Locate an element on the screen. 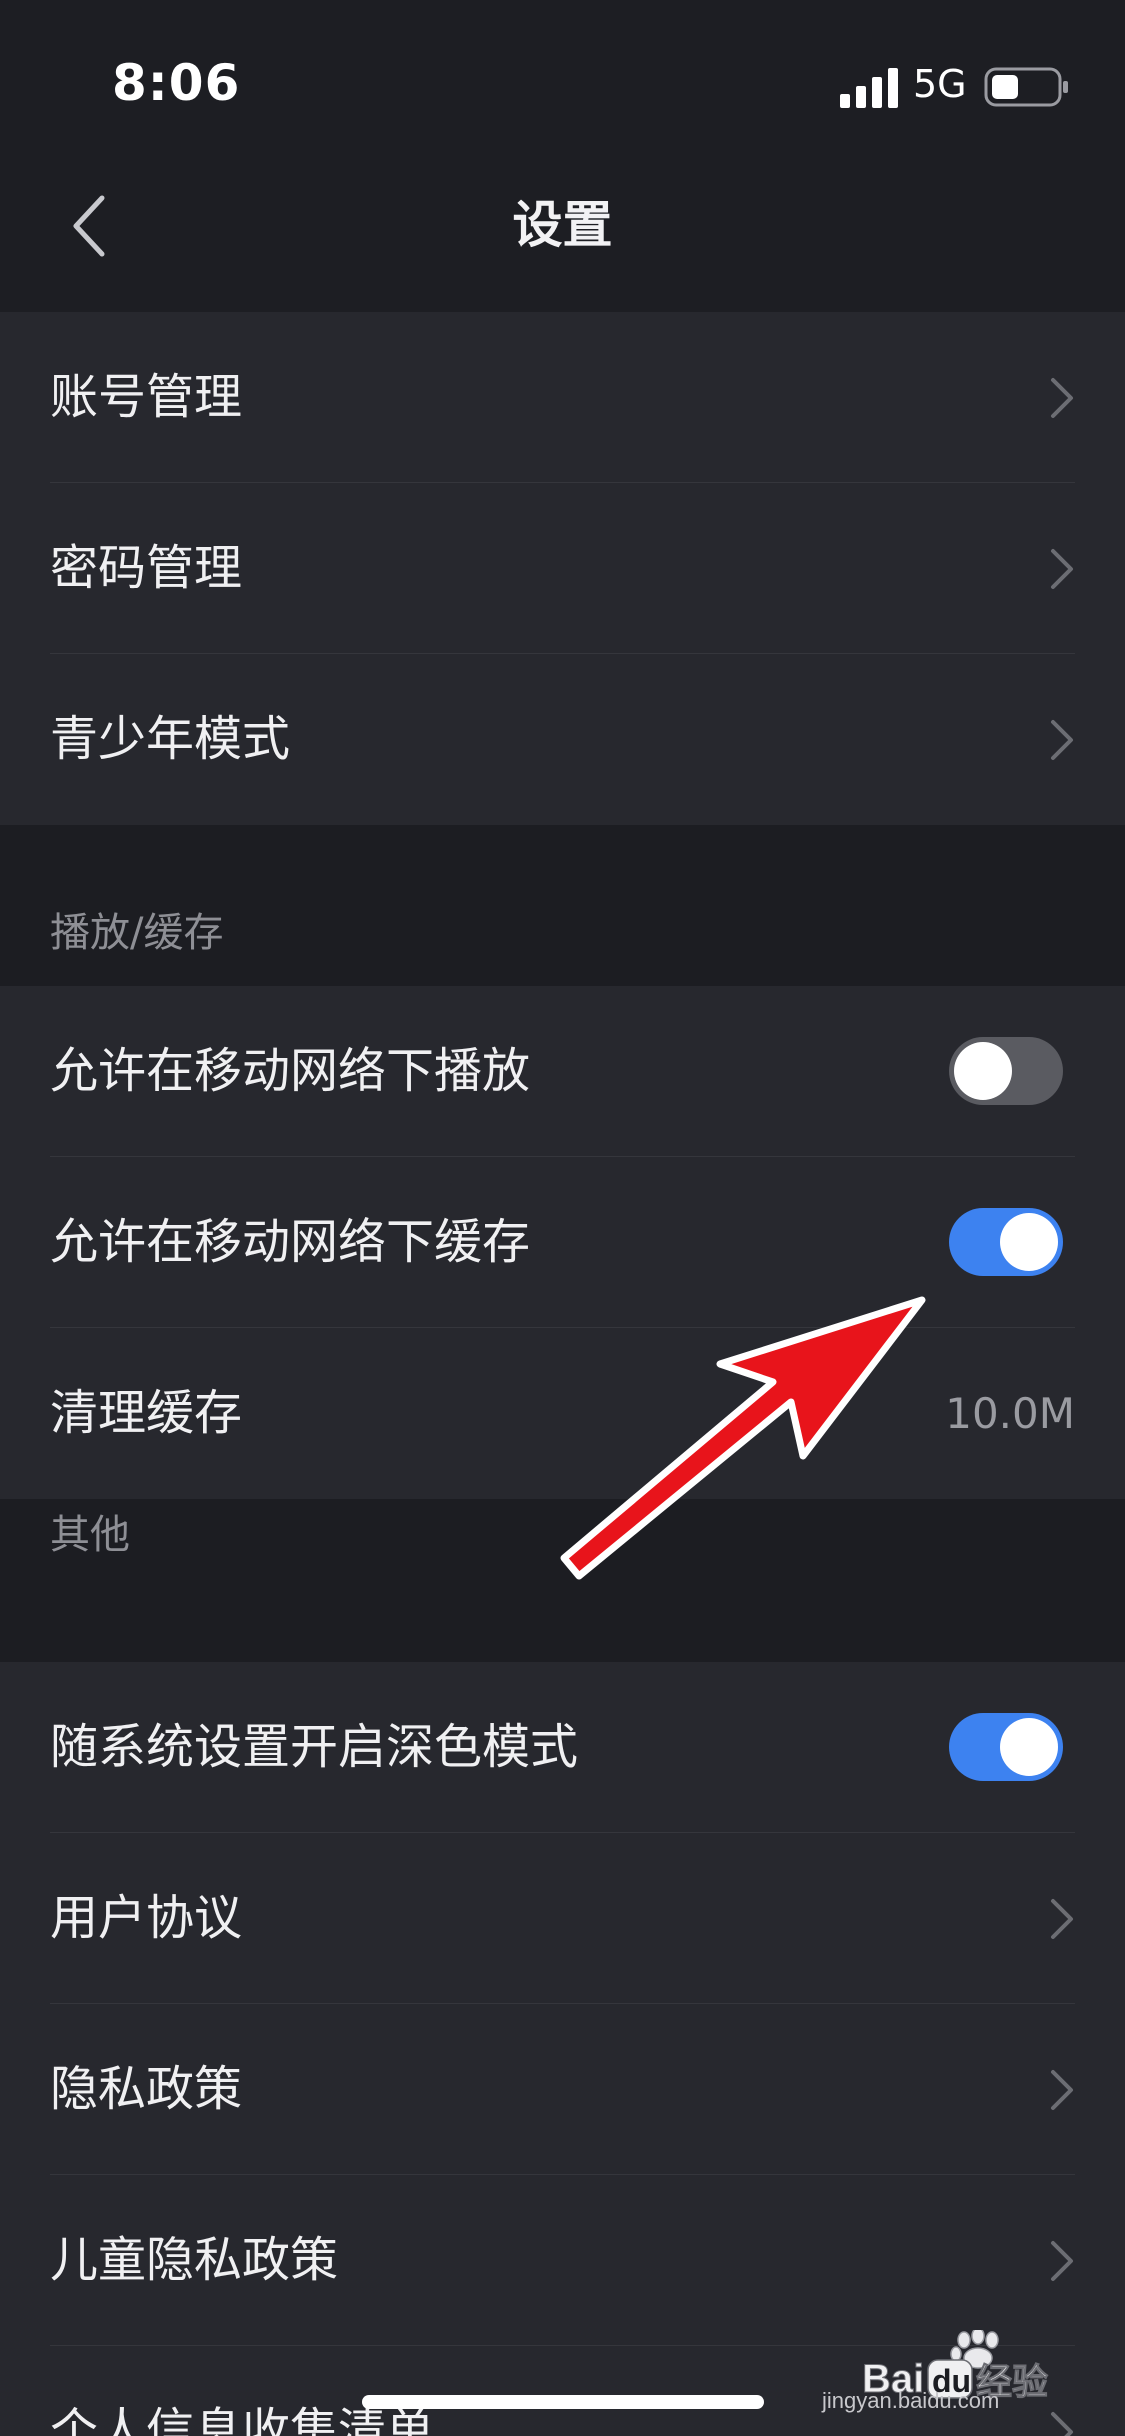 The width and height of the screenshot is (1125, 2436). row-label: 密码管理 is located at coordinates (146, 568).